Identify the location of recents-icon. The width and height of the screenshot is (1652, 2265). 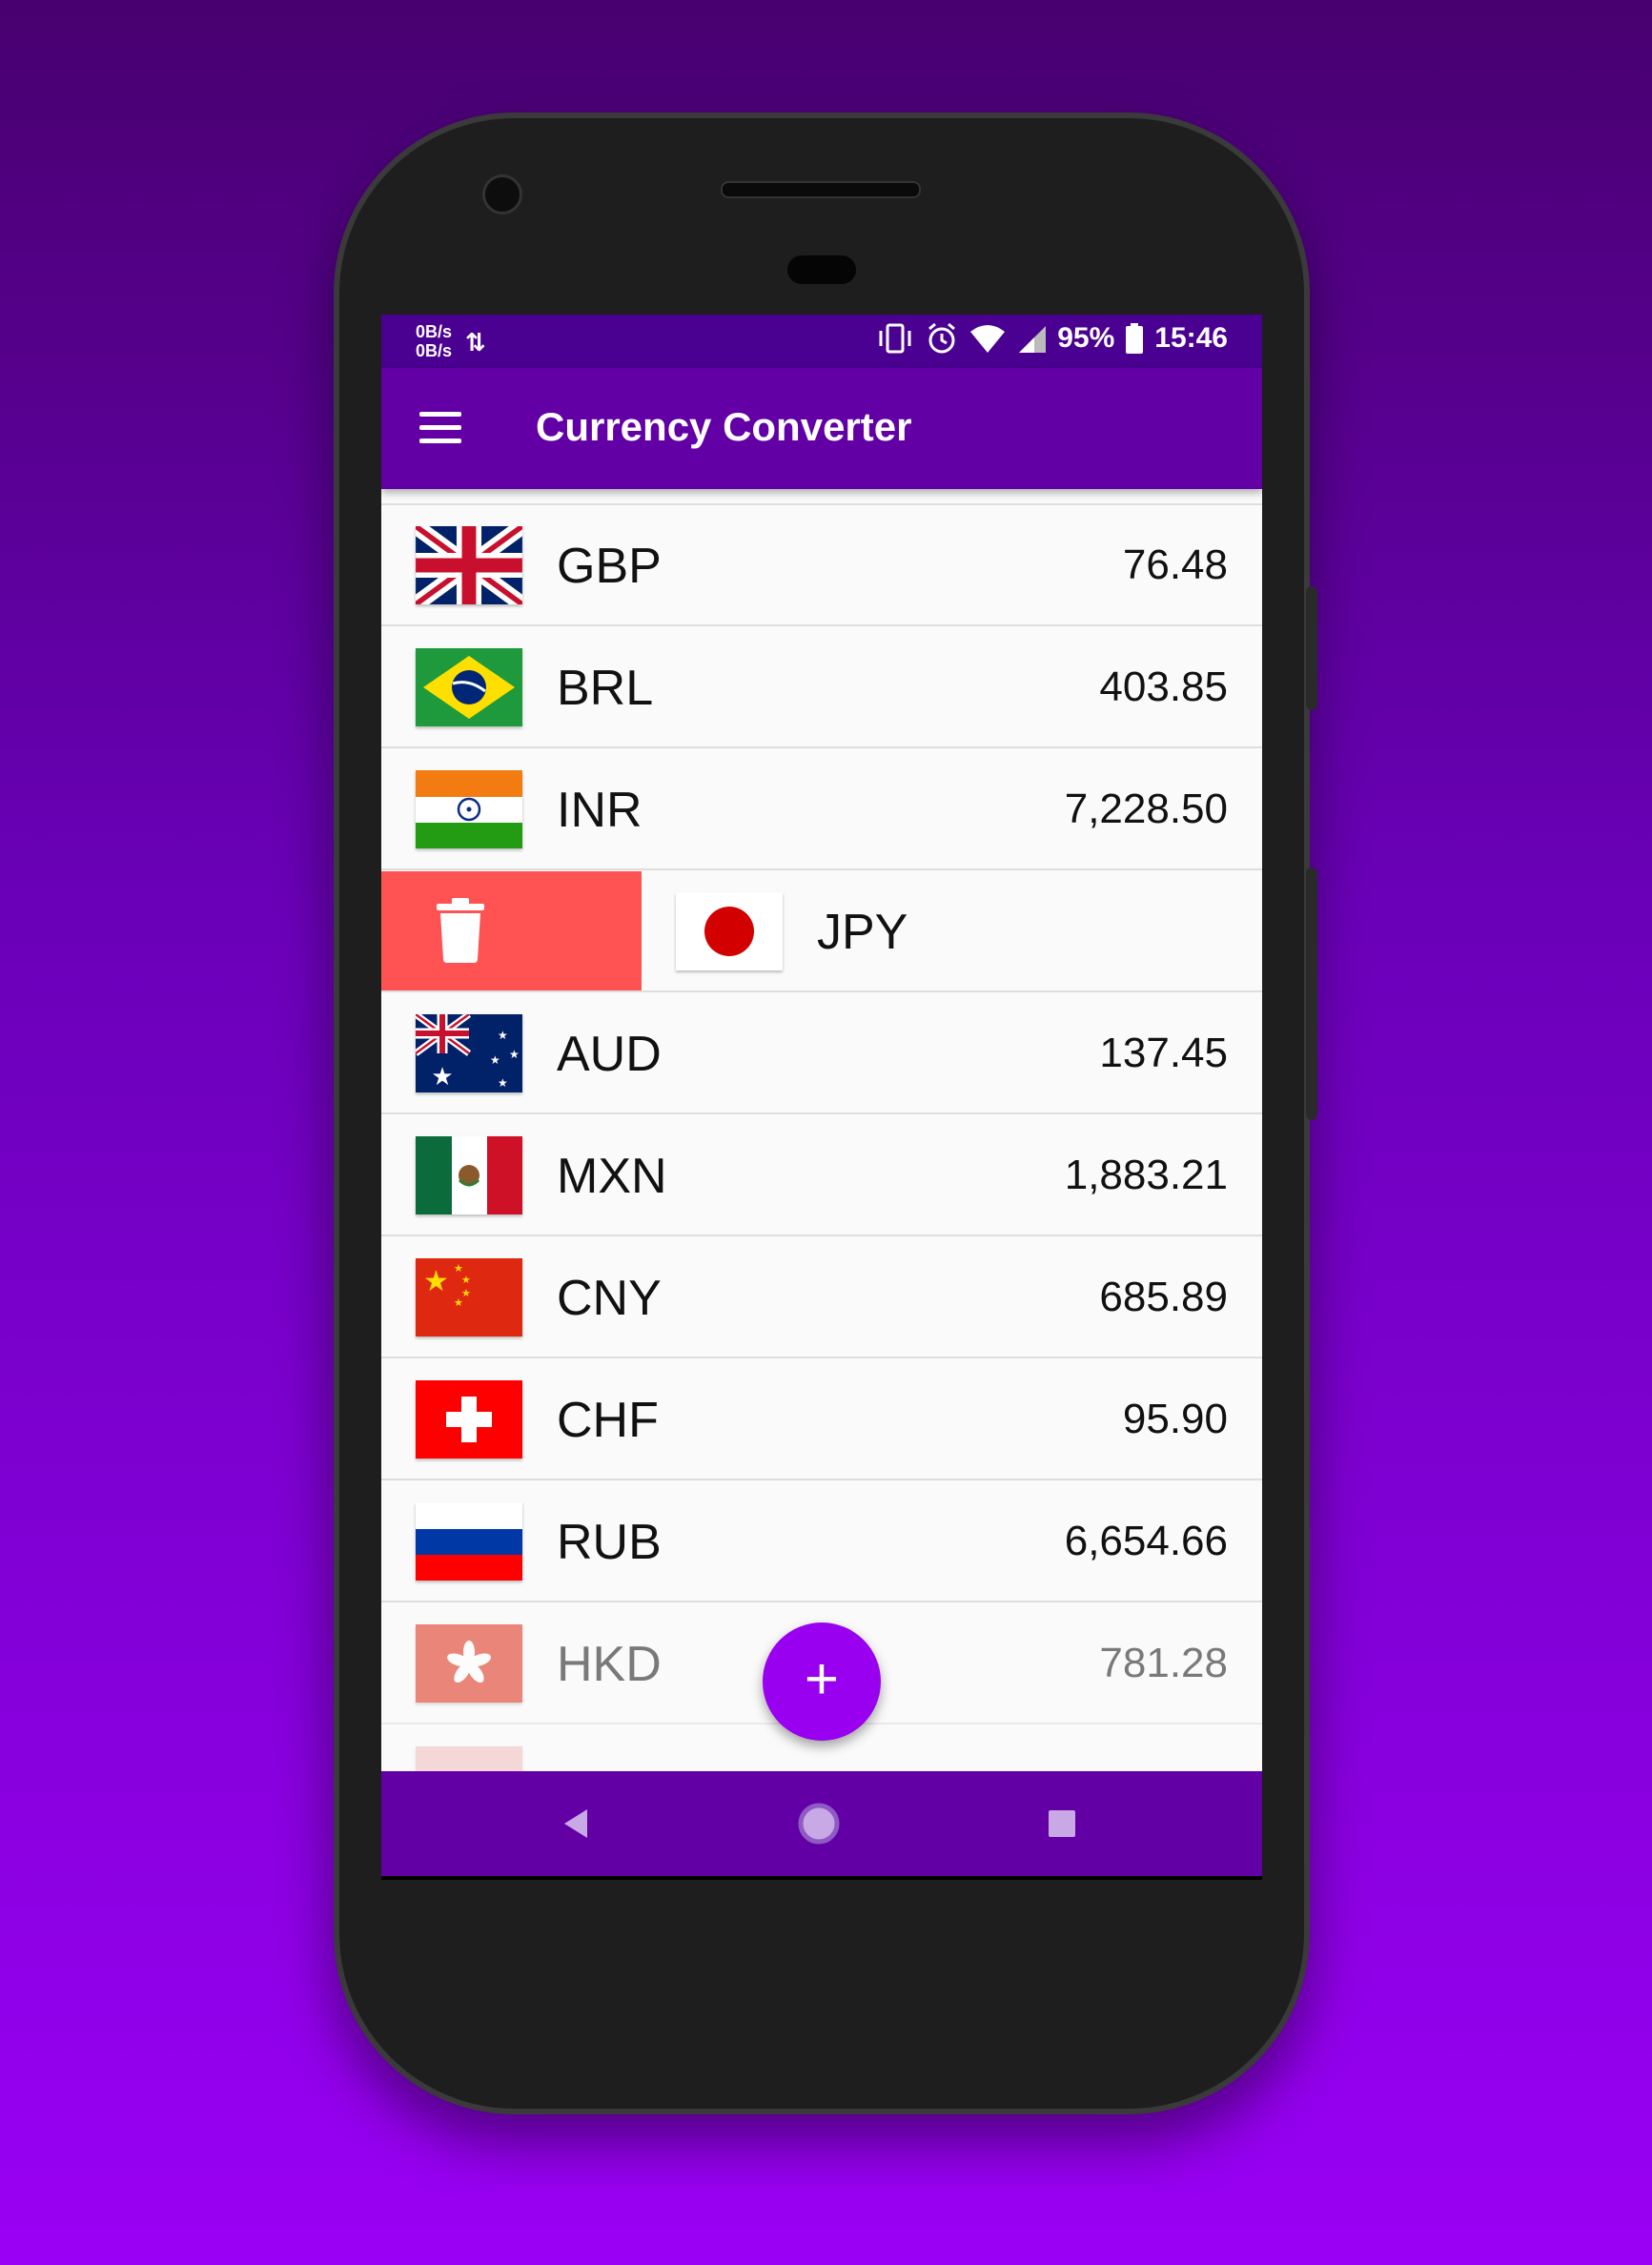
(1062, 1823).